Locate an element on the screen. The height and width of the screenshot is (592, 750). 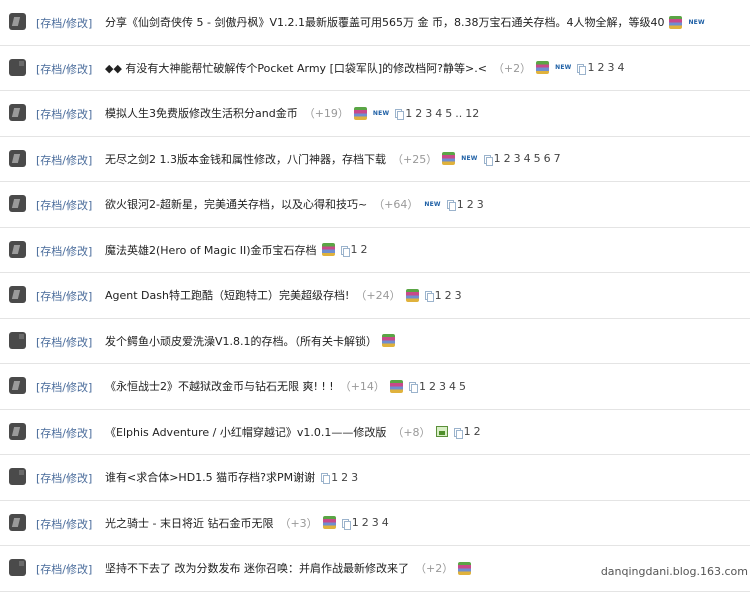
thread-title-link: 谁有<求合体>HD1.5 猫币存档?求PM谢谢 is located at coordinates (210, 477).